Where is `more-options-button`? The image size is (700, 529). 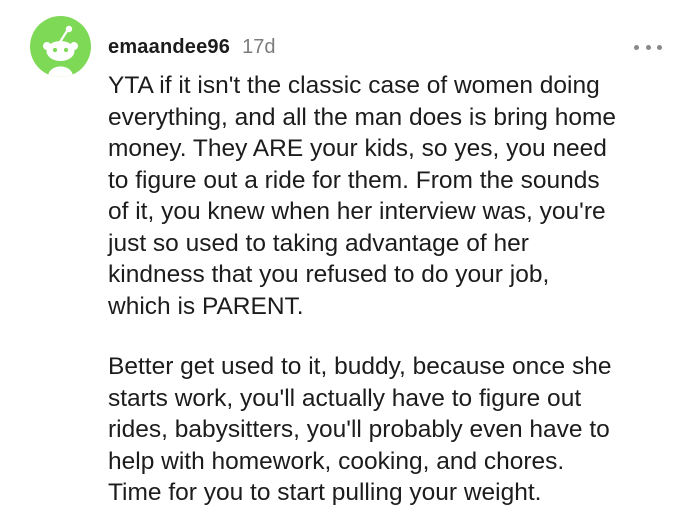
more-options-button is located at coordinates (648, 47).